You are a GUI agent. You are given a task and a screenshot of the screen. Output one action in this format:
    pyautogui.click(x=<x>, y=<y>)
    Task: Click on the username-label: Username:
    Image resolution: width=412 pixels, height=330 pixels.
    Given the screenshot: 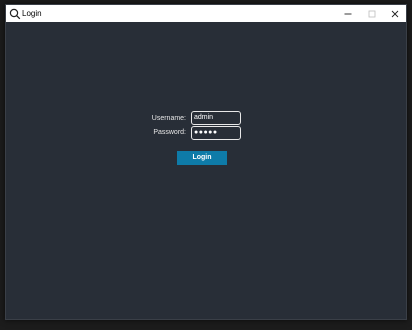 What is the action you would take?
    pyautogui.click(x=168, y=118)
    